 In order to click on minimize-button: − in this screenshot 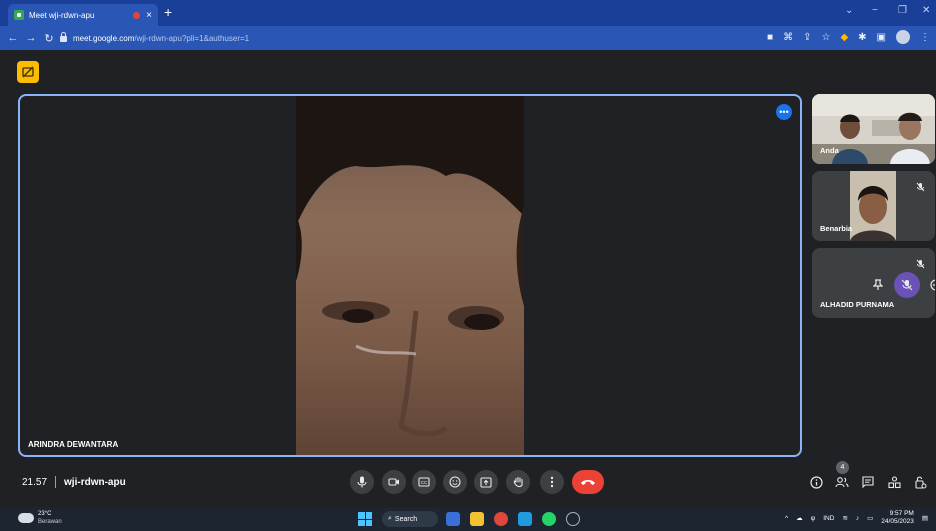, I will do `click(875, 10)`.